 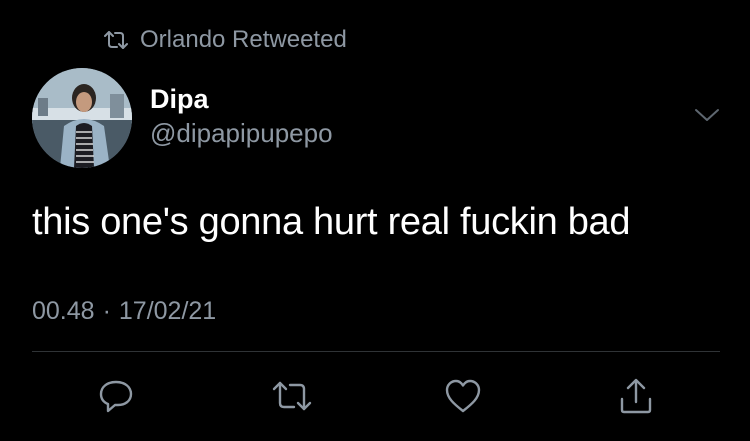 I want to click on avatar, so click(x=82, y=118).